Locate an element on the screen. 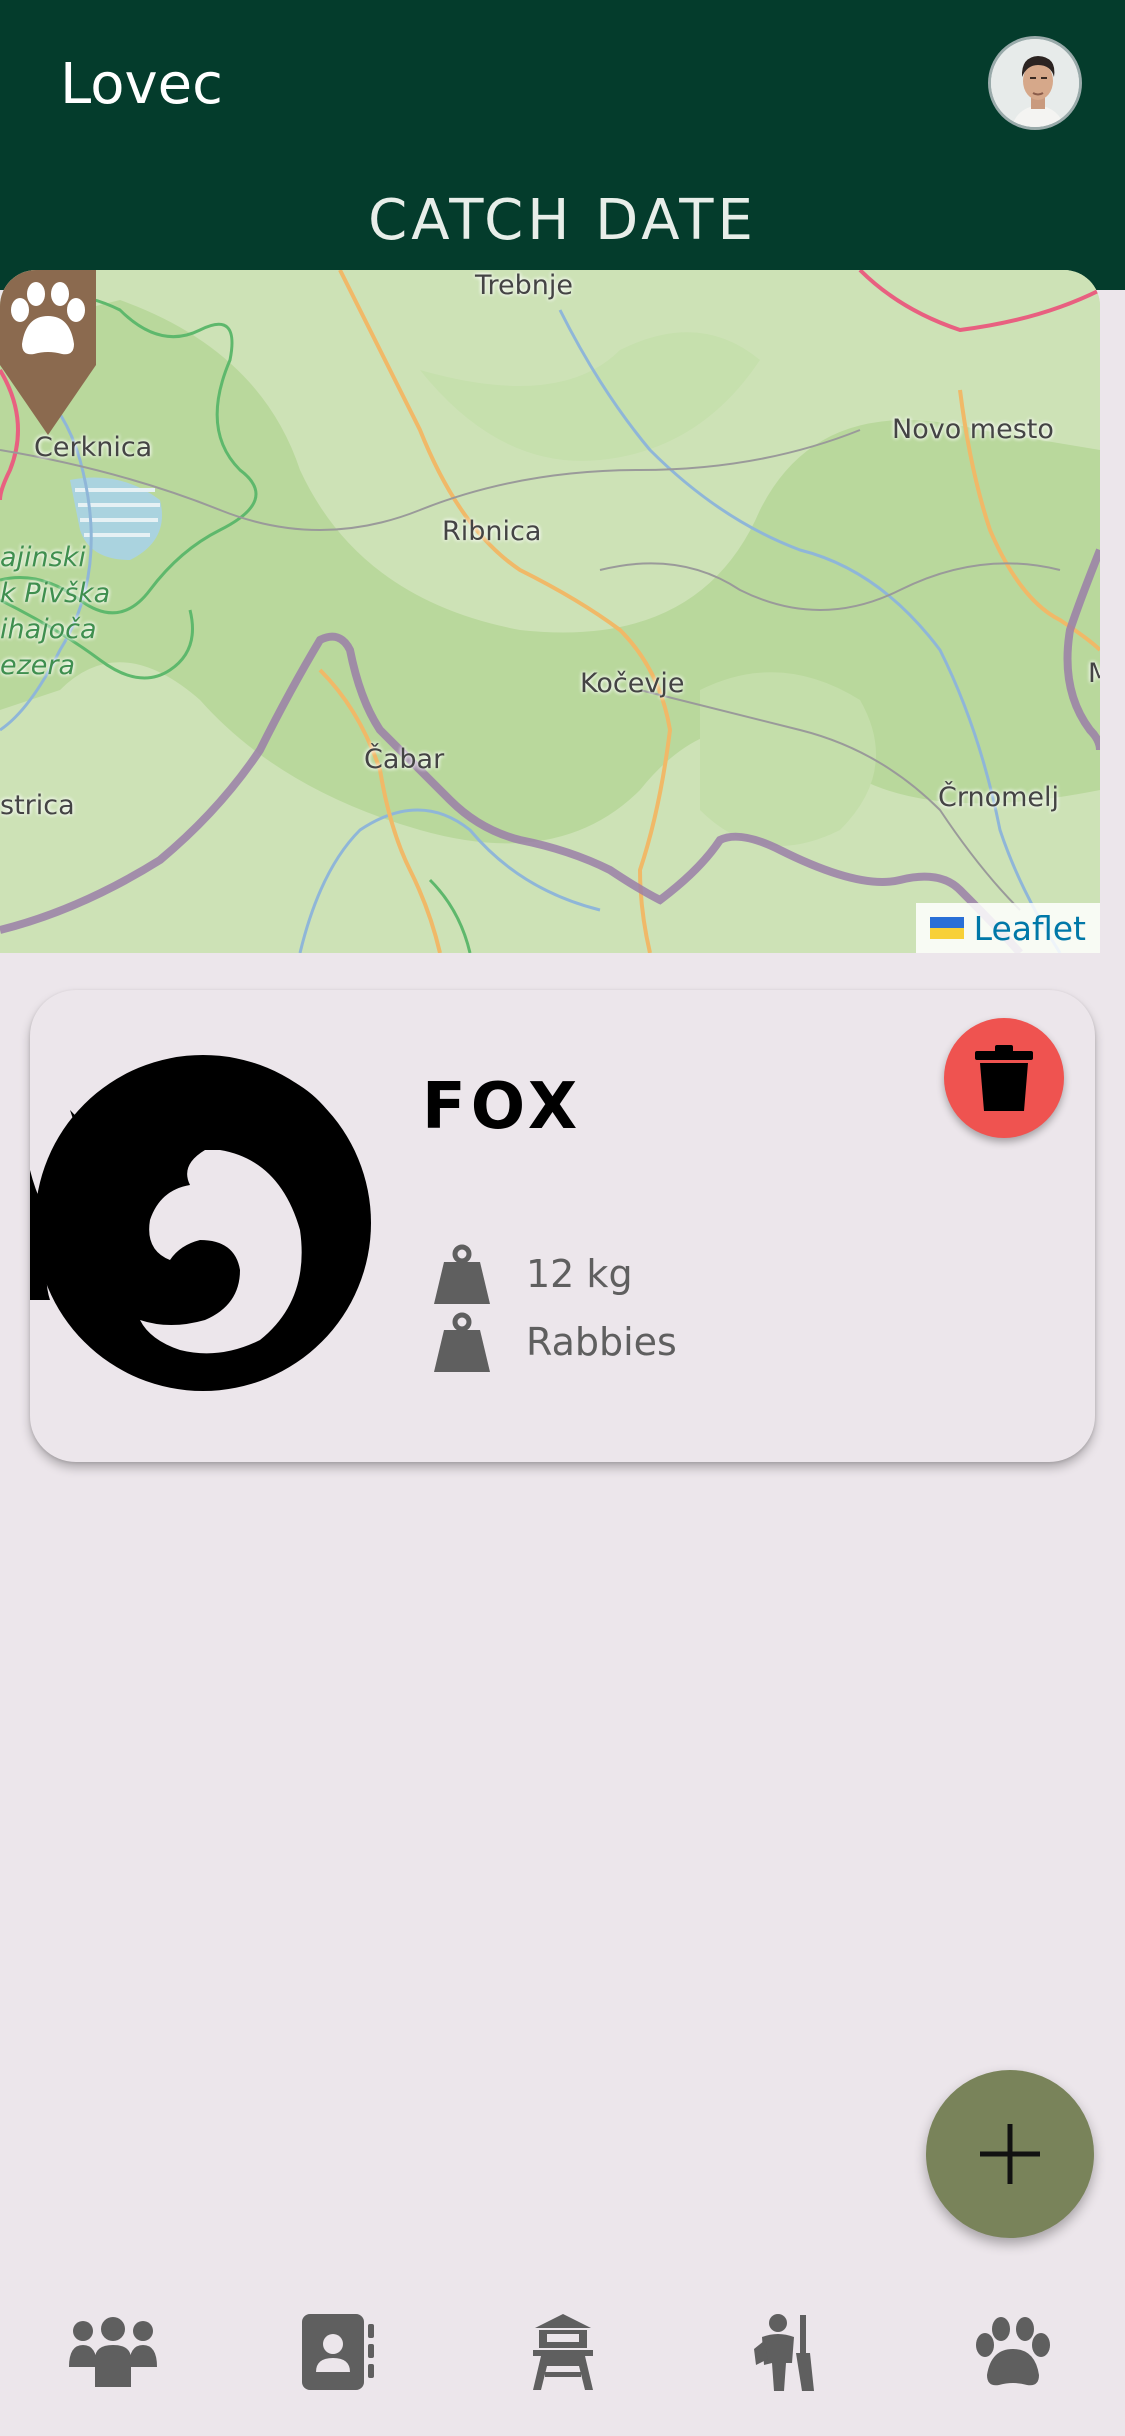  ukraine-flag-icon is located at coordinates (946, 928).